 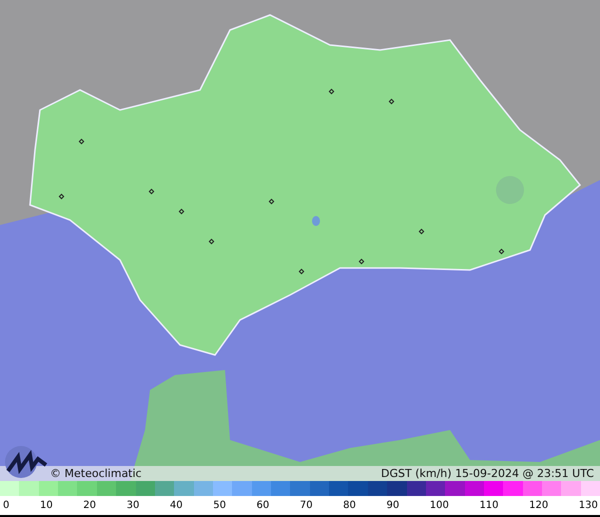 What do you see at coordinates (393, 506) in the screenshot?
I see `scale-label: 90` at bounding box center [393, 506].